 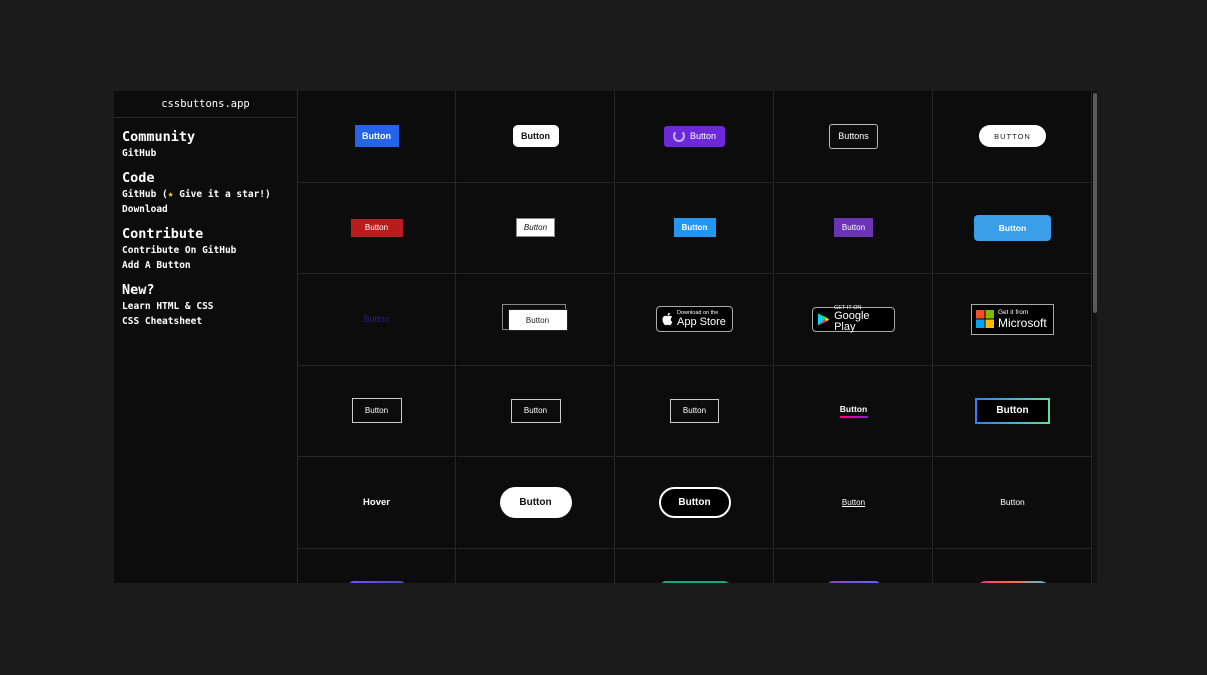 I want to click on scrollbar-thumb, so click(x=1095, y=203).